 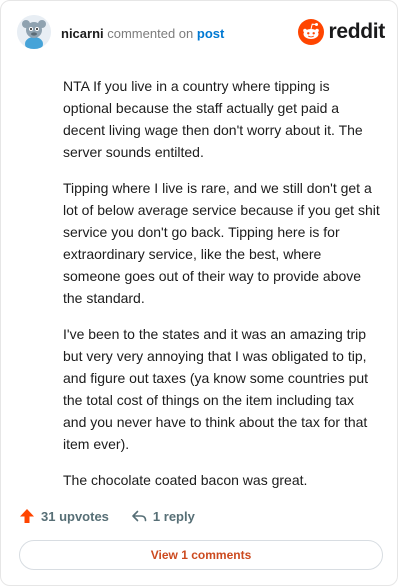 I want to click on view-comments-label: View 1 comments, so click(x=201, y=555).